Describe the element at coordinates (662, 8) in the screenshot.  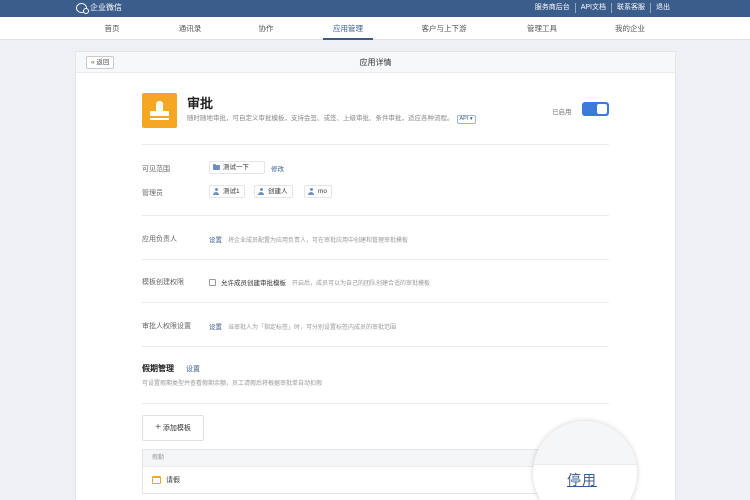
I see `link-logout: 退出` at that location.